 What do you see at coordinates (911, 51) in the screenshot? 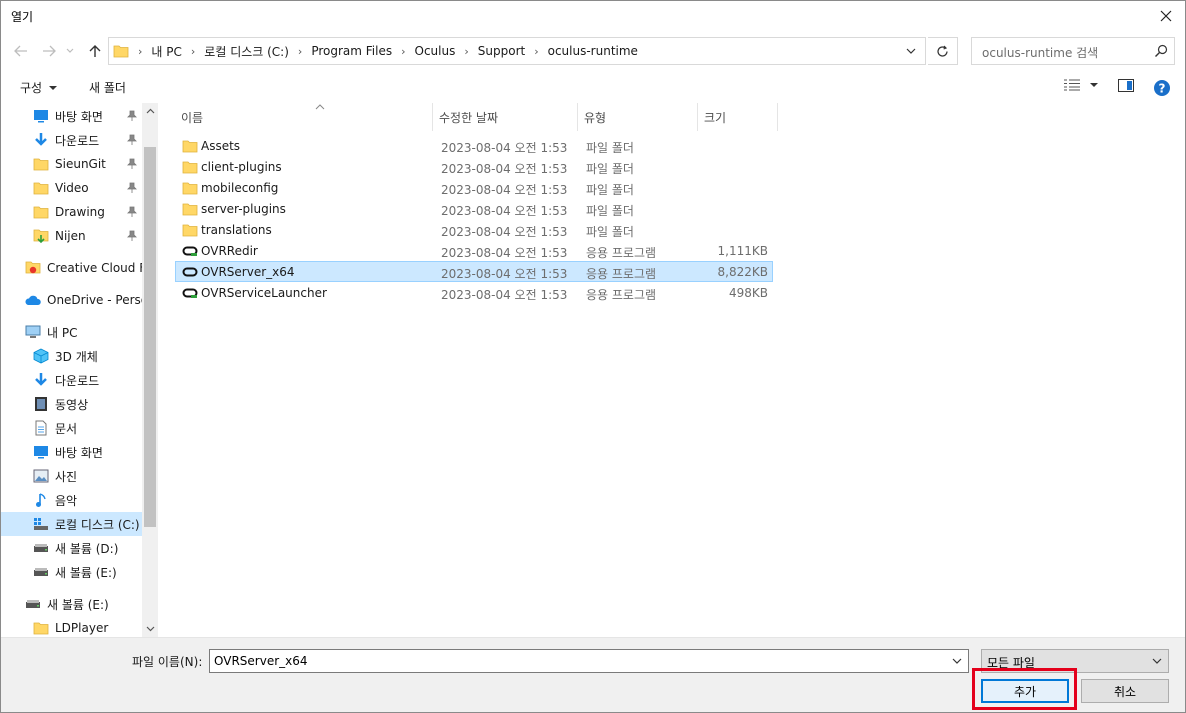
I see `address-history-dropdown` at bounding box center [911, 51].